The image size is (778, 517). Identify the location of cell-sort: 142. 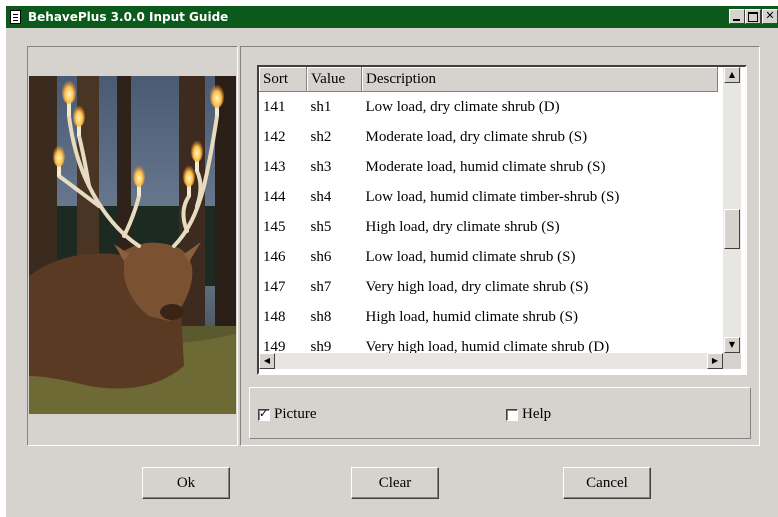
(274, 136).